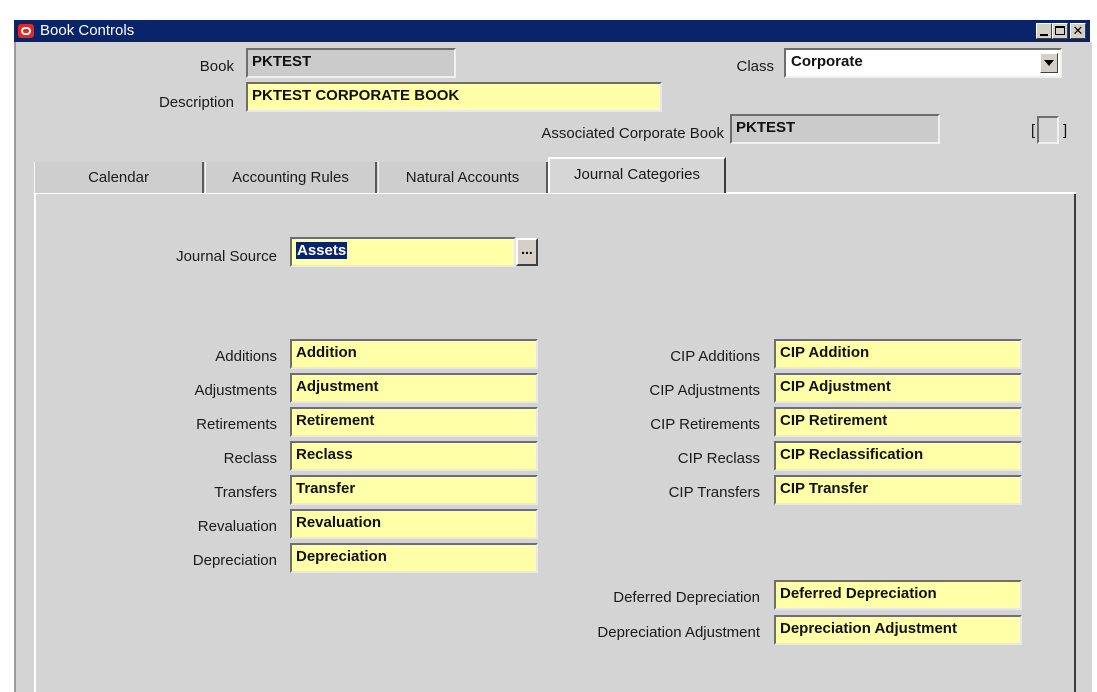  Describe the element at coordinates (705, 424) in the screenshot. I see `cip-retirements-label: CIP Retirements` at that location.